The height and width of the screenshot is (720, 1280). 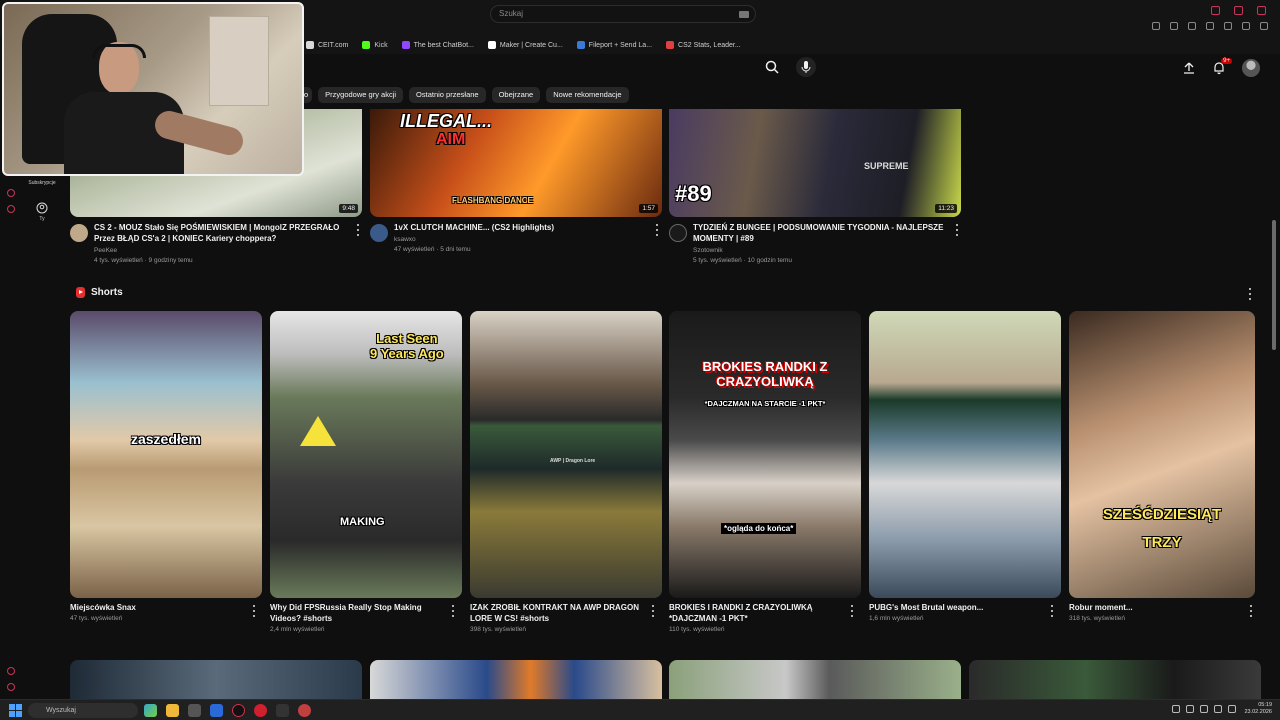 I want to click on taskbar-search-placeholder: Wyszukaj, so click(x=61, y=710).